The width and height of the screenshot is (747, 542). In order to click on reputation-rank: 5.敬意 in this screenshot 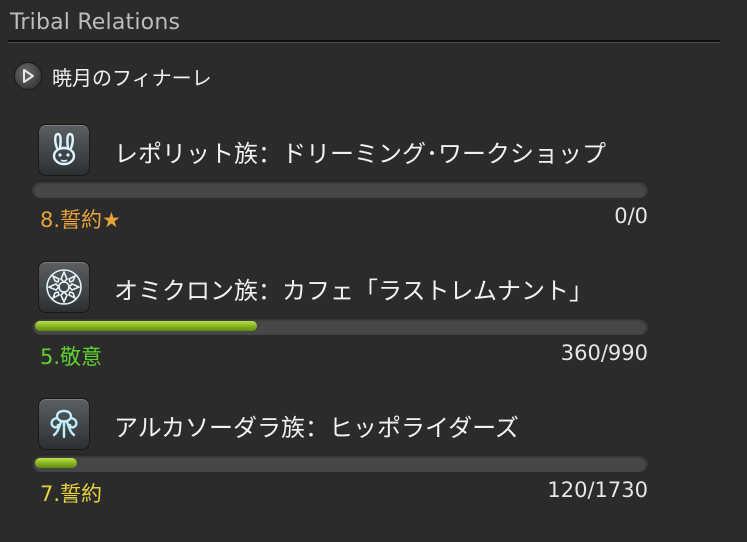, I will do `click(71, 357)`.